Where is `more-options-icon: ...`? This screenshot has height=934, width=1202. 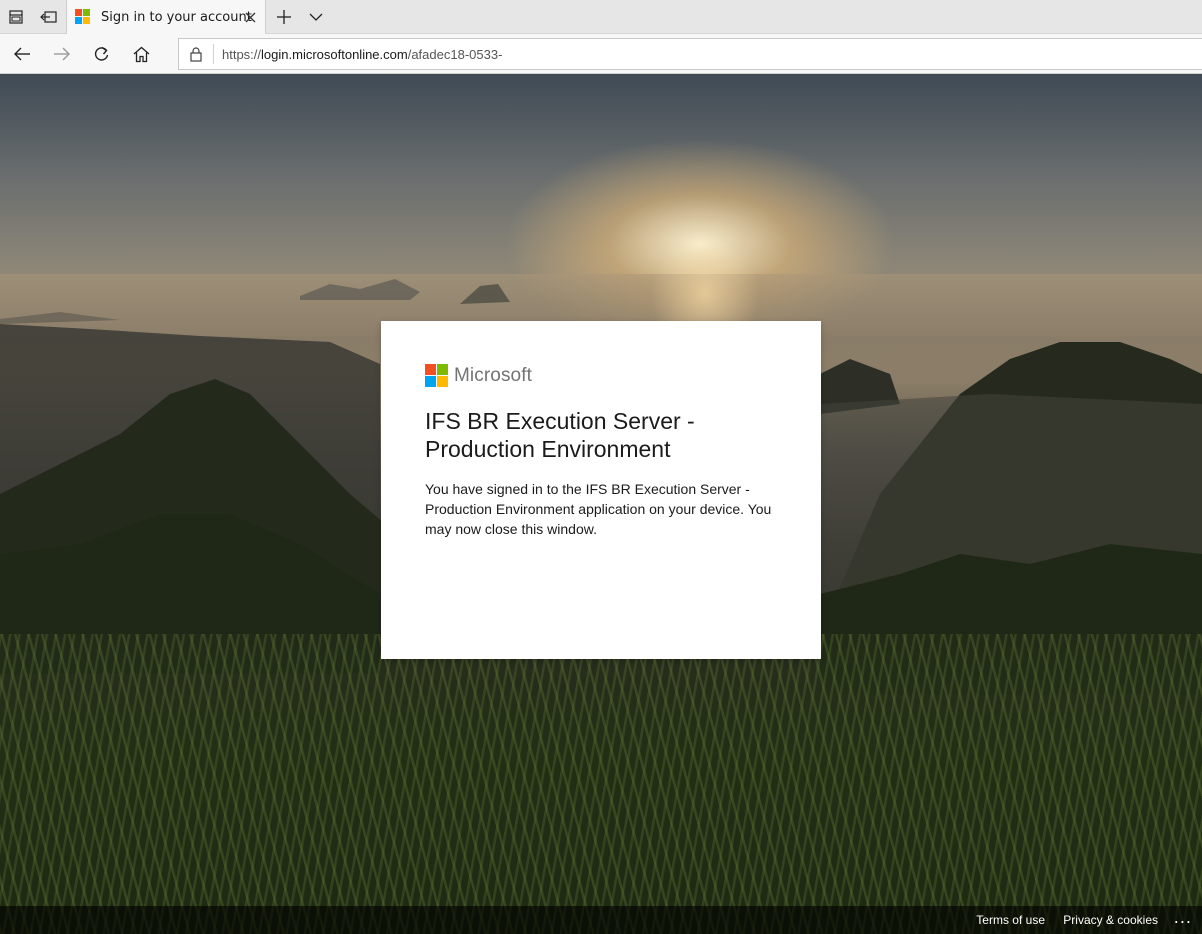 more-options-icon: ... is located at coordinates (1183, 917).